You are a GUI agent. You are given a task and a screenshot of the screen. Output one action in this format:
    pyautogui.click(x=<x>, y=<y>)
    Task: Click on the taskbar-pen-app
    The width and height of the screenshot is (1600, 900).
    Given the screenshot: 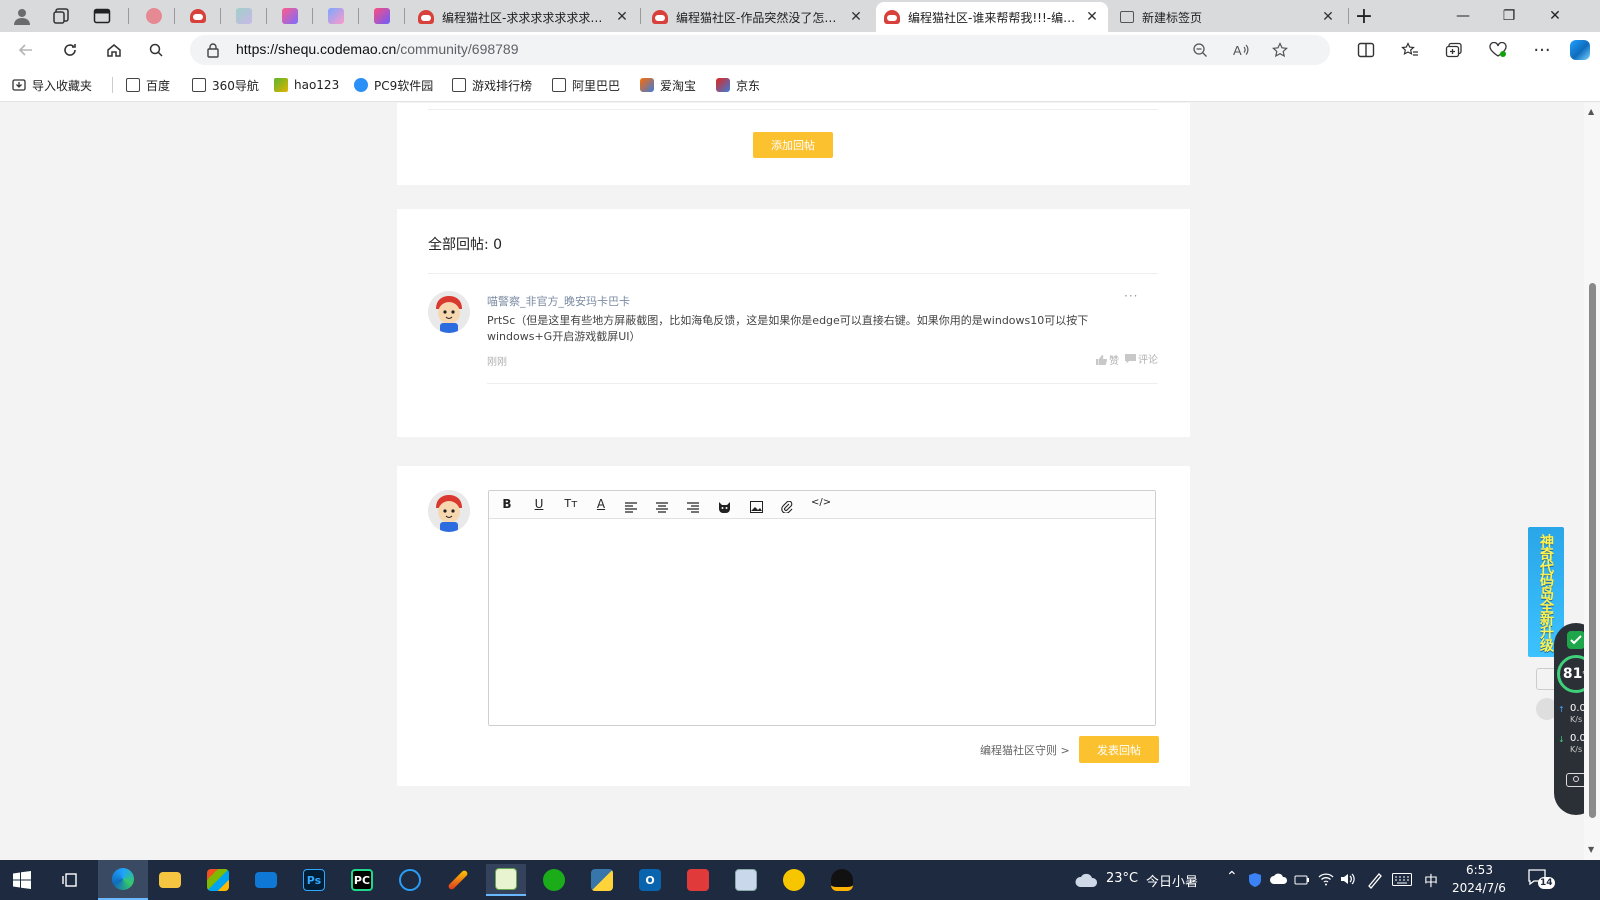 What is the action you would take?
    pyautogui.click(x=458, y=880)
    